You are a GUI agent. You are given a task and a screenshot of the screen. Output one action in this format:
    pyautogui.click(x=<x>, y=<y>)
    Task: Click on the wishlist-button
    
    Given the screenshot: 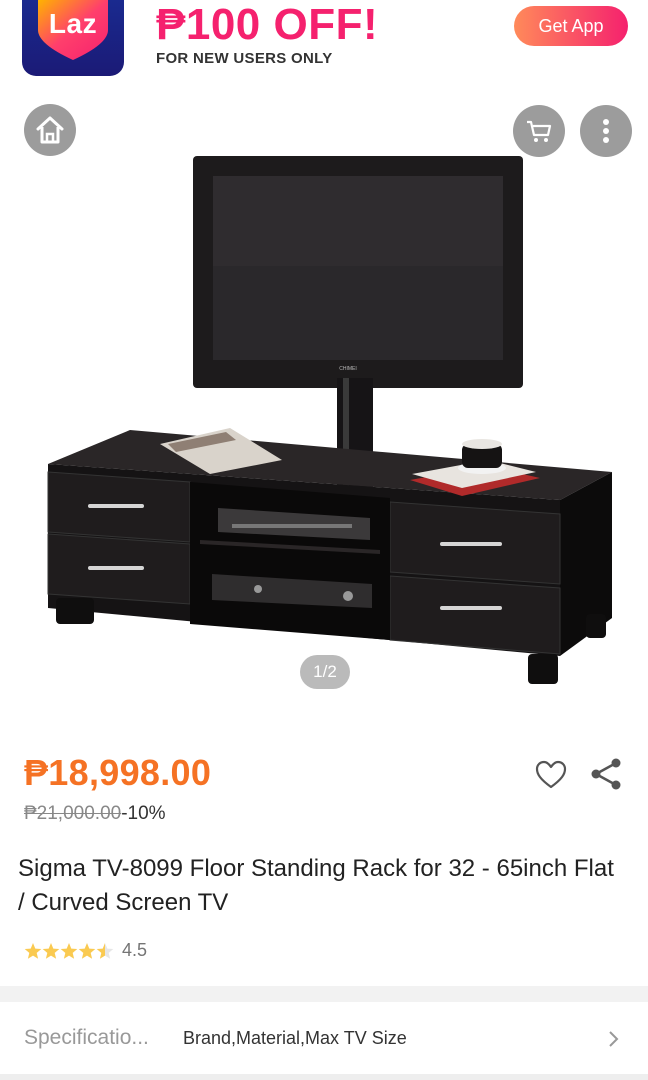 What is the action you would take?
    pyautogui.click(x=551, y=775)
    